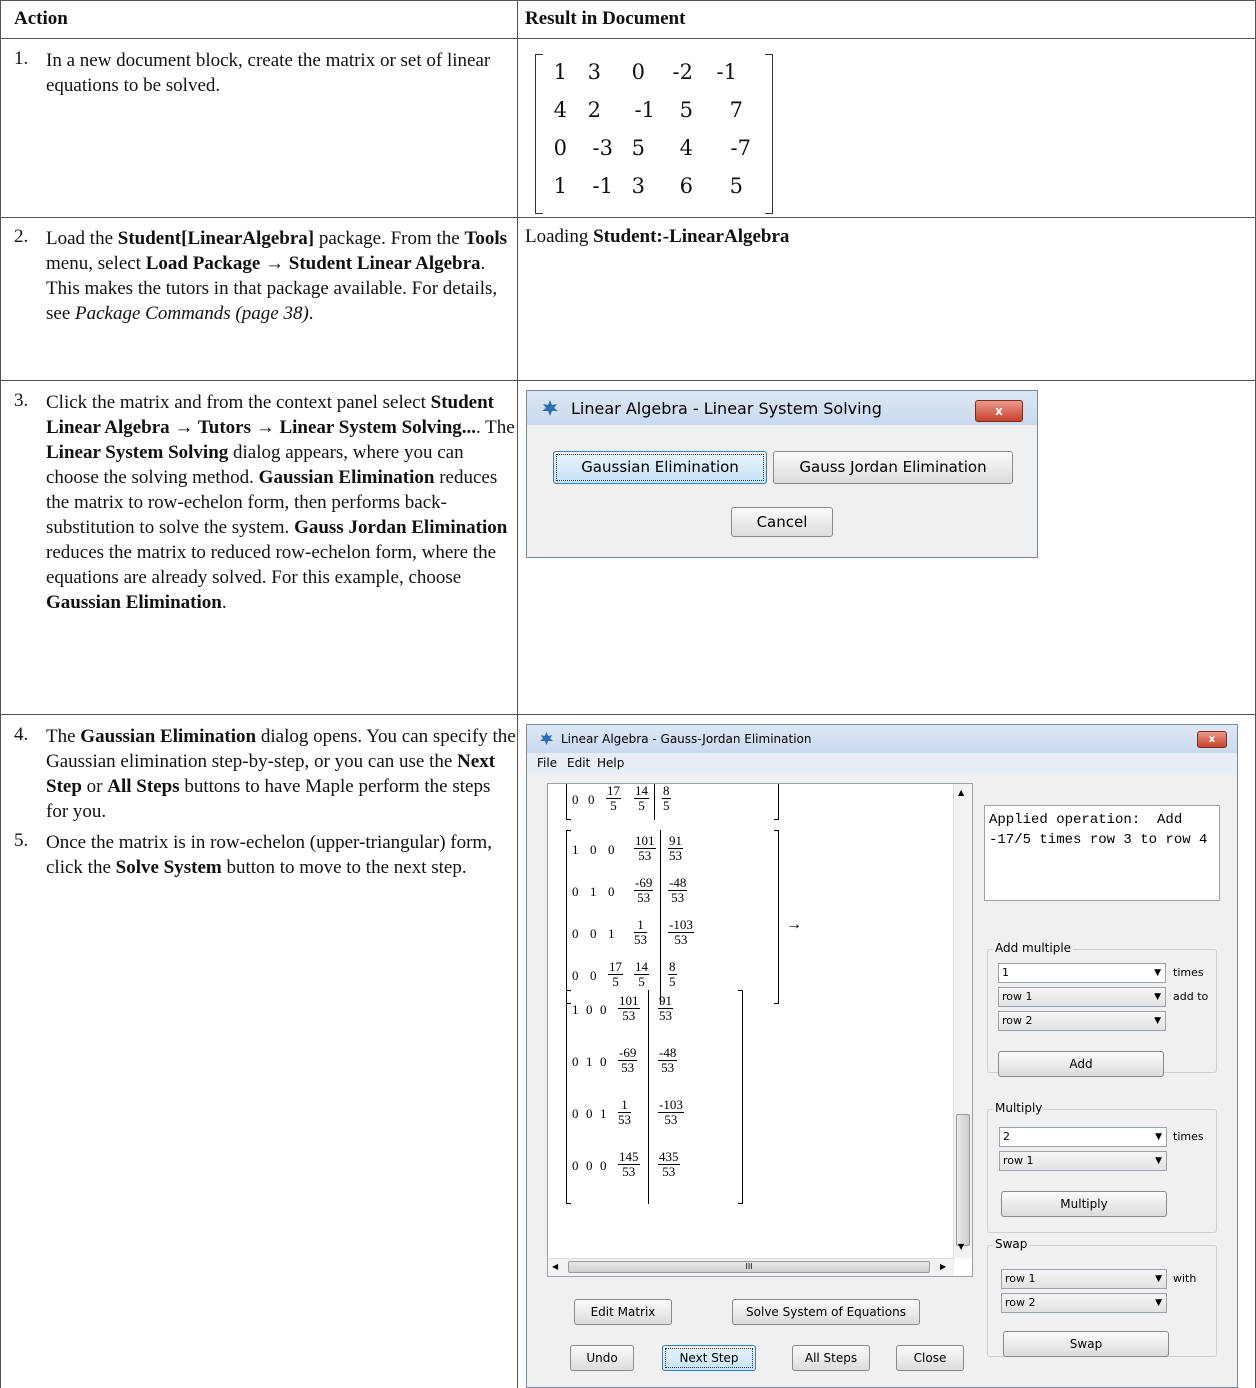 The image size is (1256, 1388). Describe the element at coordinates (192, 313) in the screenshot. I see `package-commands-link: Package Commands (page 38)` at that location.